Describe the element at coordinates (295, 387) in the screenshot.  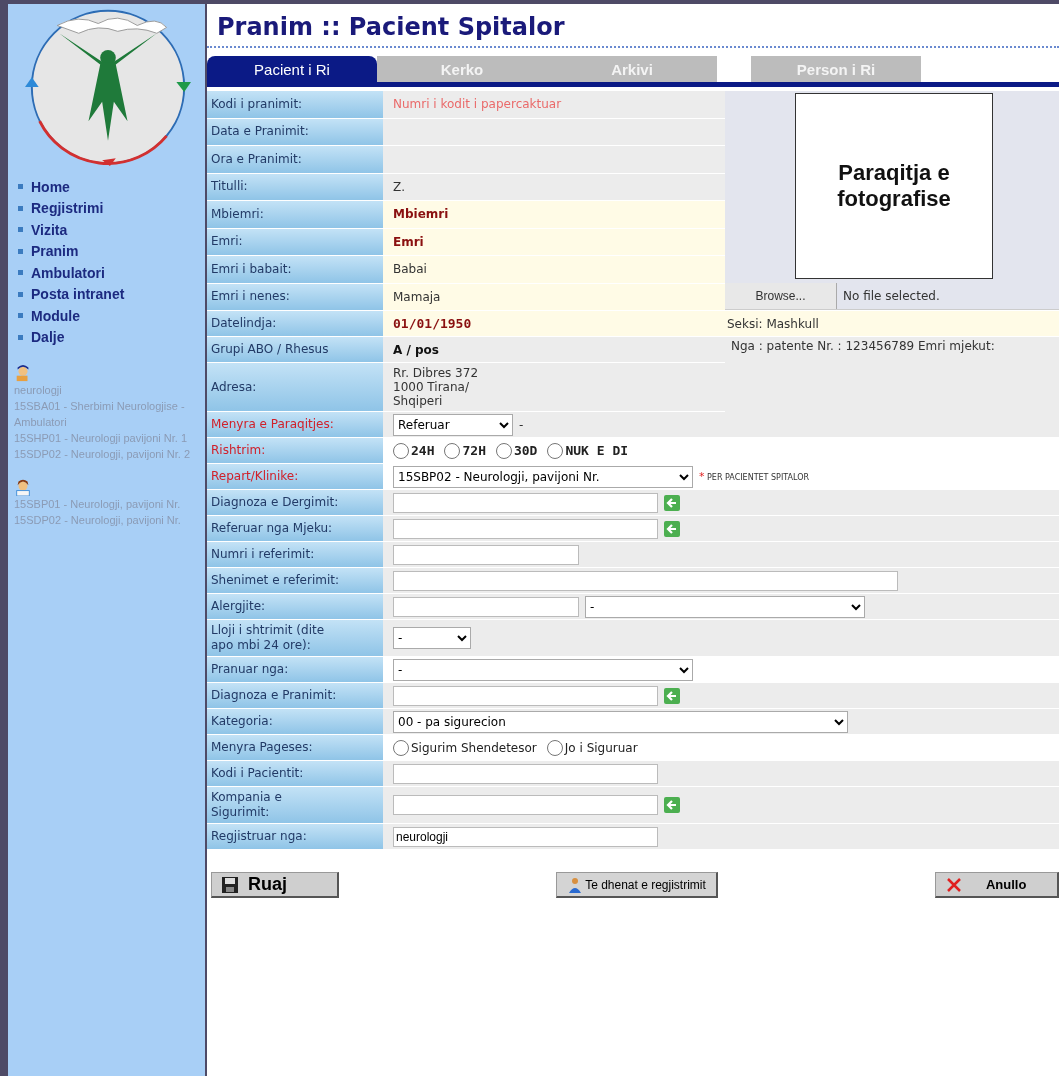
I see `field-label: Adresa:` at that location.